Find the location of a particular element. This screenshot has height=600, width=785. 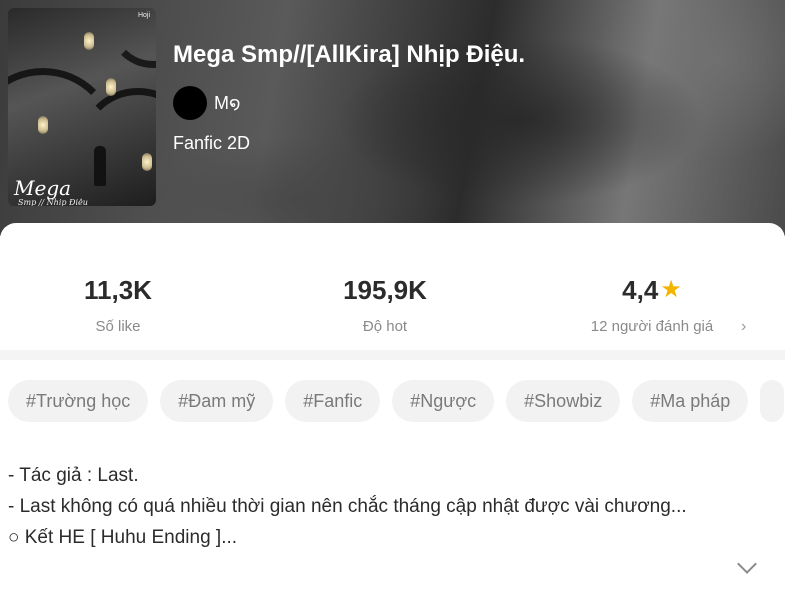

likes-stat: 11,3K Số like is located at coordinates (118, 305).